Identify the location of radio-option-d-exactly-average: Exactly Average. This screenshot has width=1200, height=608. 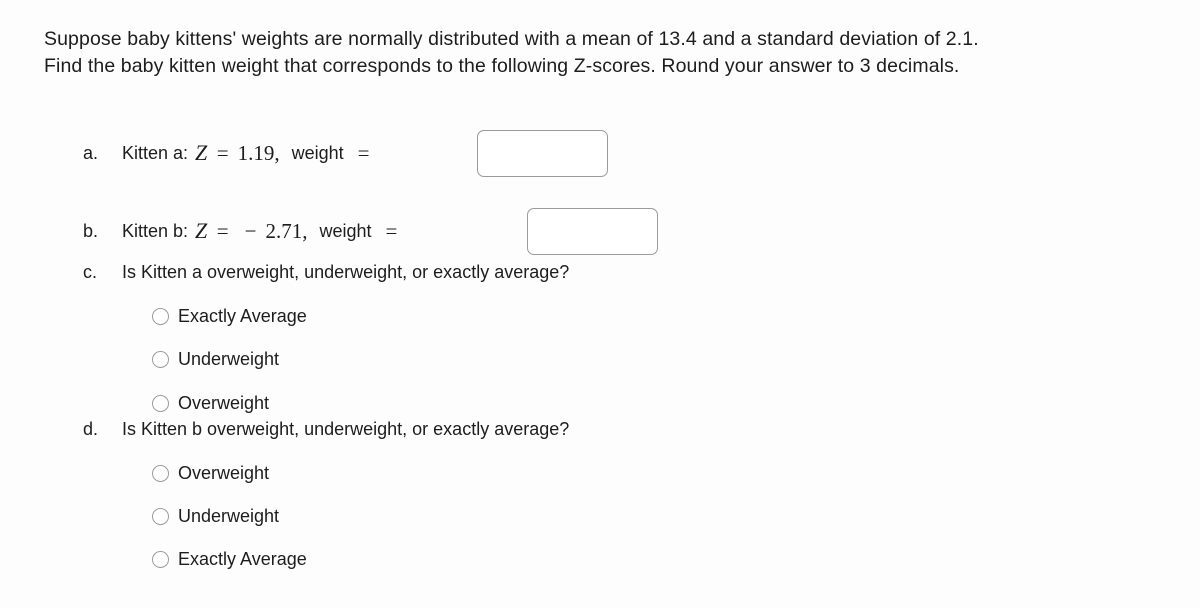
(229, 559).